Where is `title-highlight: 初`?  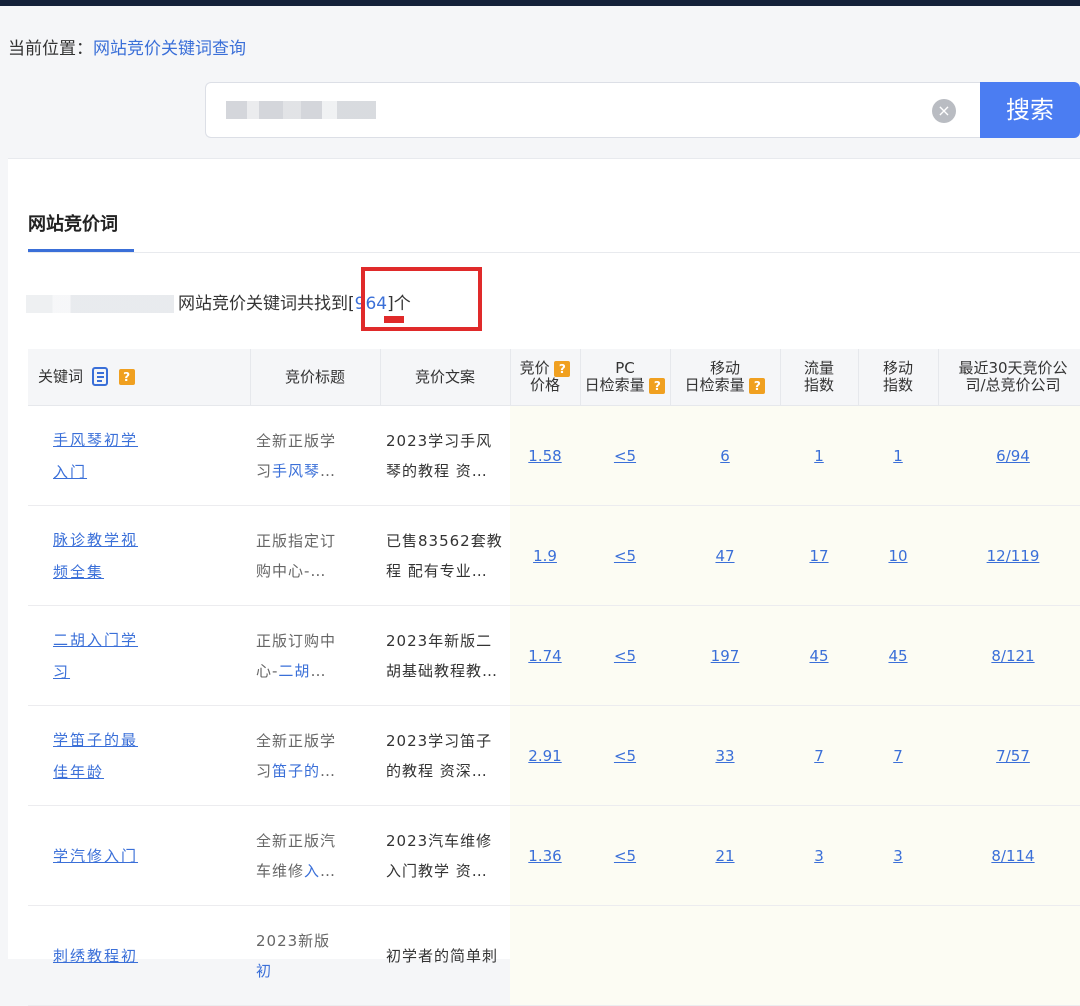
title-highlight: 初 is located at coordinates (264, 970).